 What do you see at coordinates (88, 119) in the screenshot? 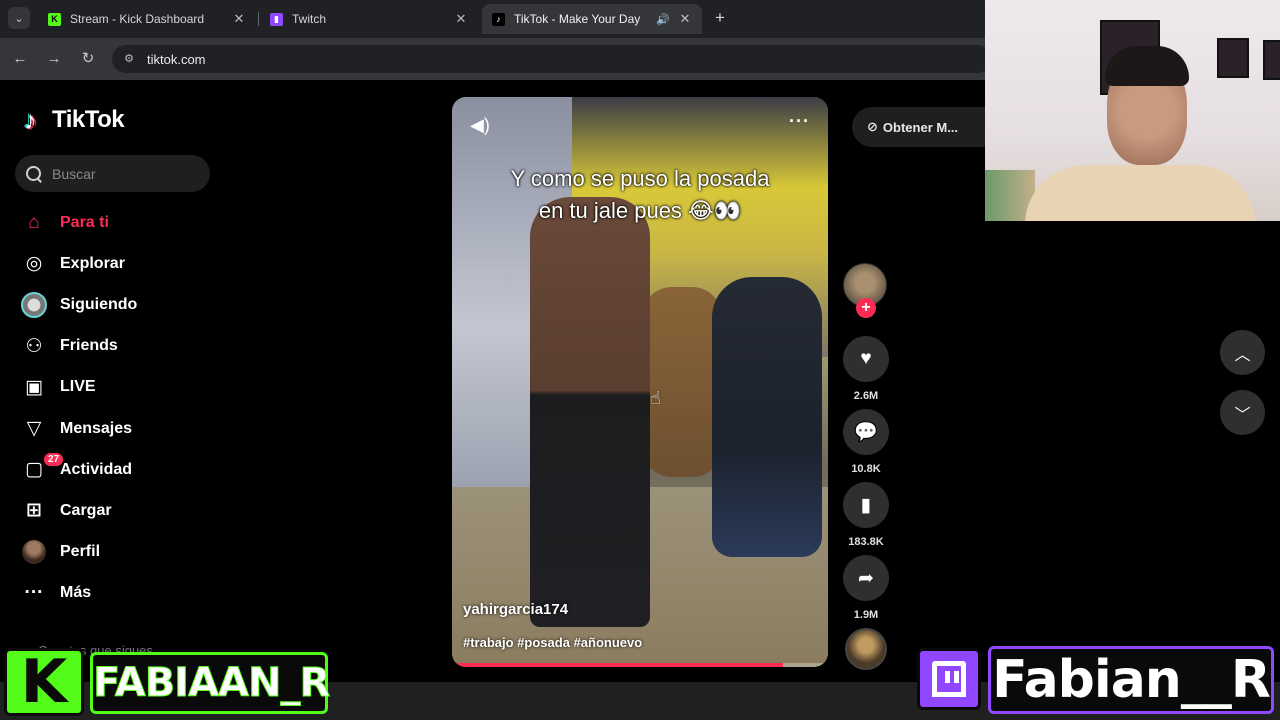
I see `logo-text: TikTok` at bounding box center [88, 119].